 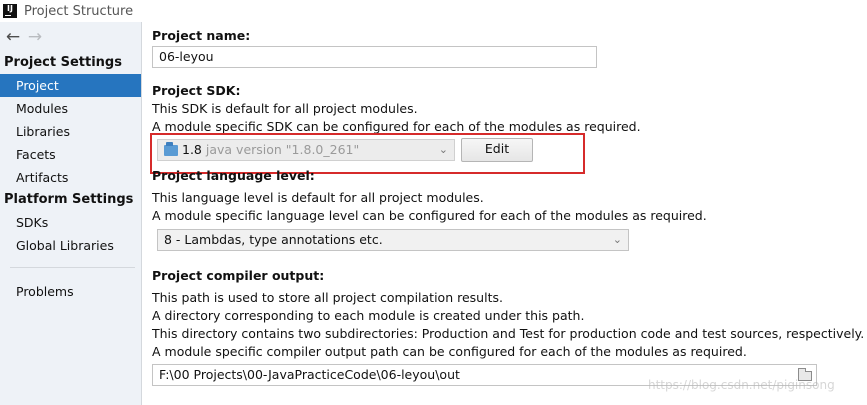 I want to click on forward-arrow-icon: →, so click(x=35, y=37).